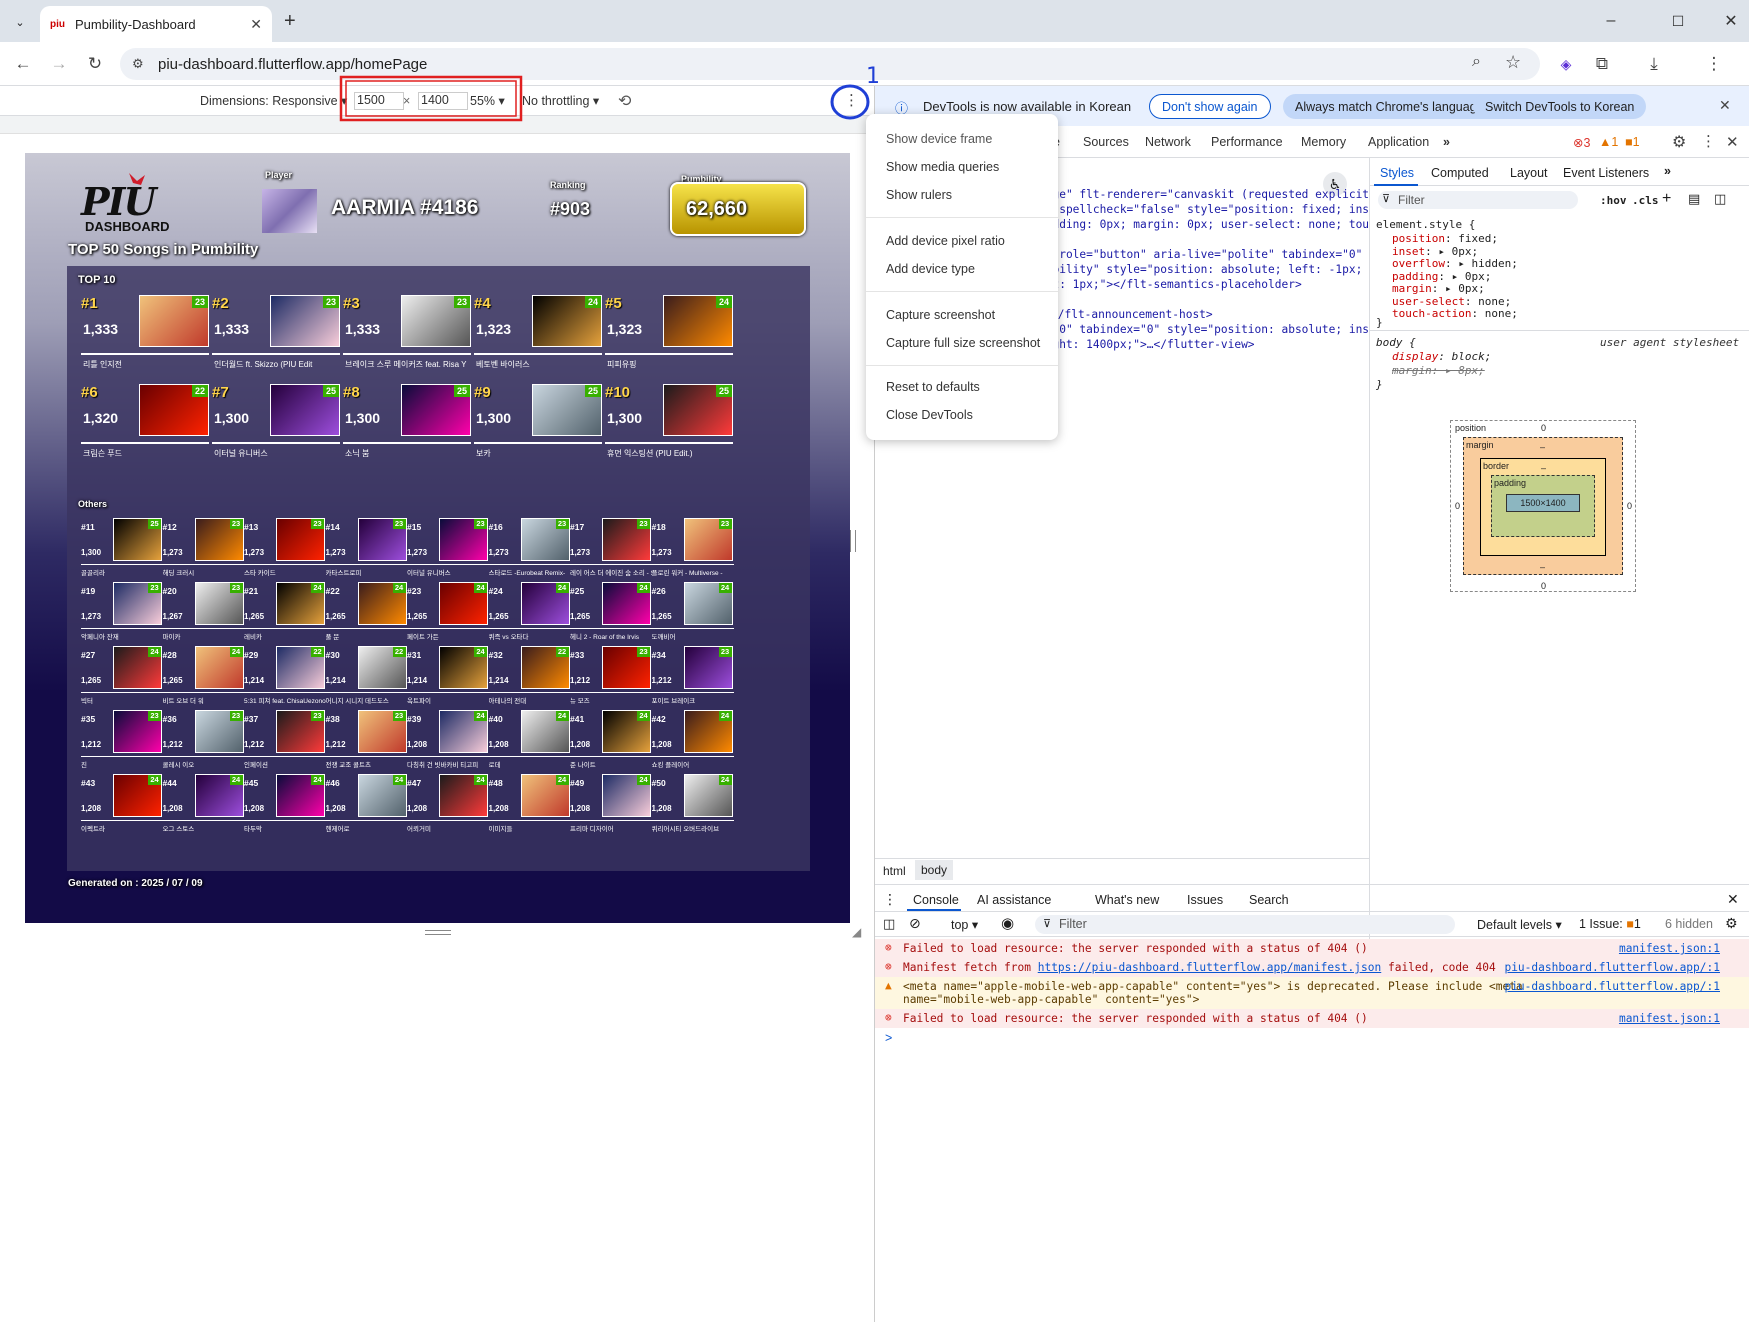 The image size is (1749, 1322). Describe the element at coordinates (611, 552) in the screenshot. I see `other-song-card: #17 1,273 23 레이 어스 더 에이진 숨 소리 - SHOR` at that location.